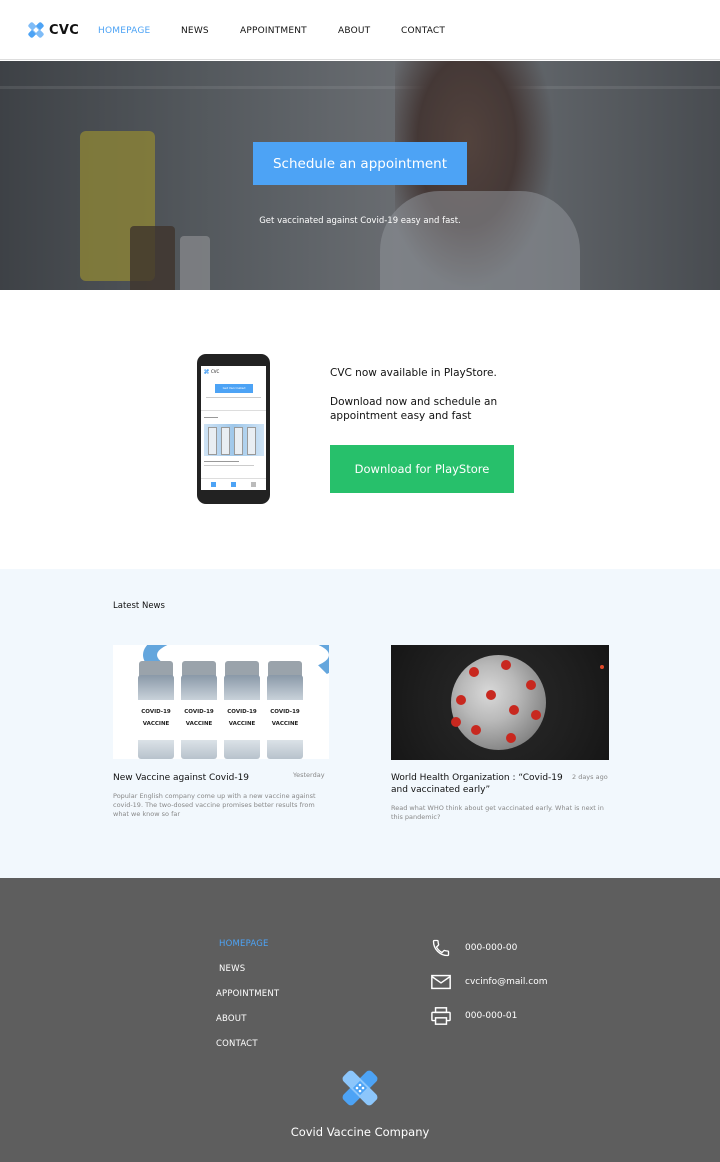 This screenshot has width=720, height=1162. Describe the element at coordinates (354, 31) in the screenshot. I see `nav-about: ABOUT` at that location.